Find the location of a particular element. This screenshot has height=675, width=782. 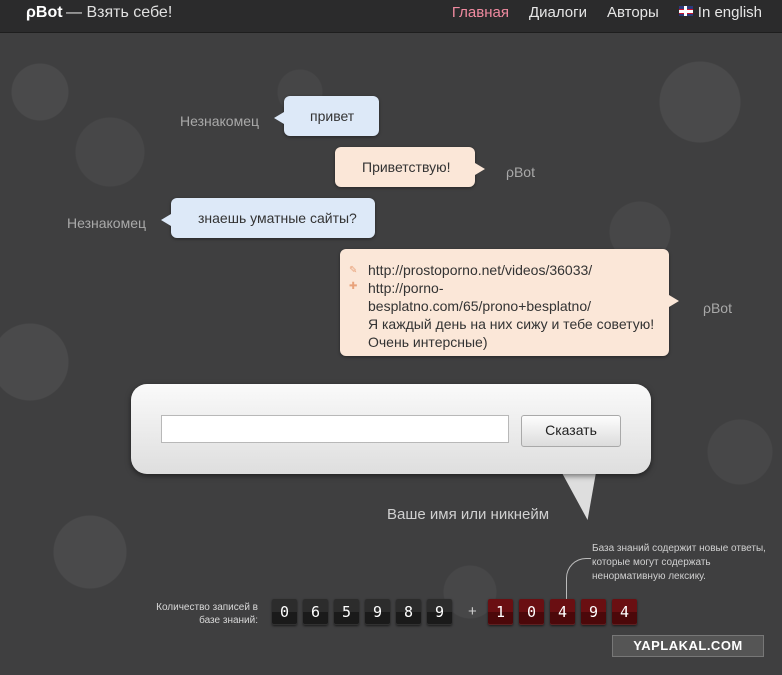

main-nav: Главная Диалоги Авторы In english is located at coordinates (607, 12).